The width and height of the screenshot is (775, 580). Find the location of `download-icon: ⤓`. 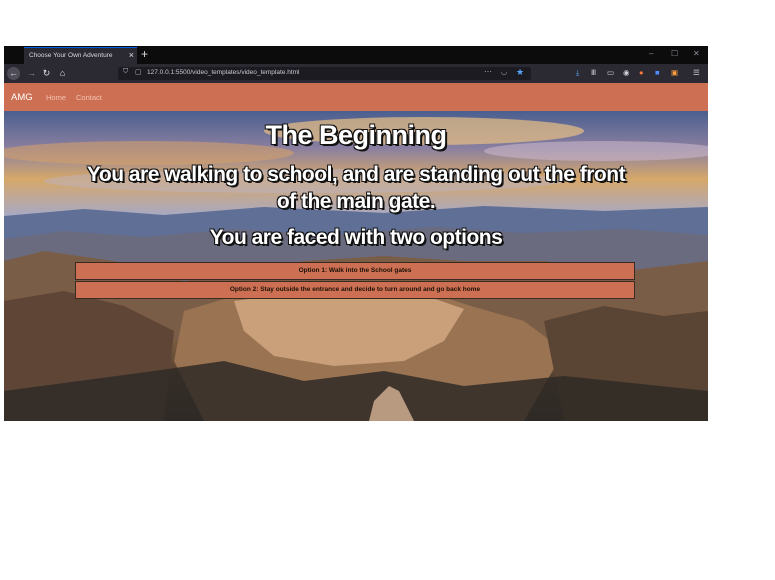

download-icon: ⤓ is located at coordinates (577, 73).